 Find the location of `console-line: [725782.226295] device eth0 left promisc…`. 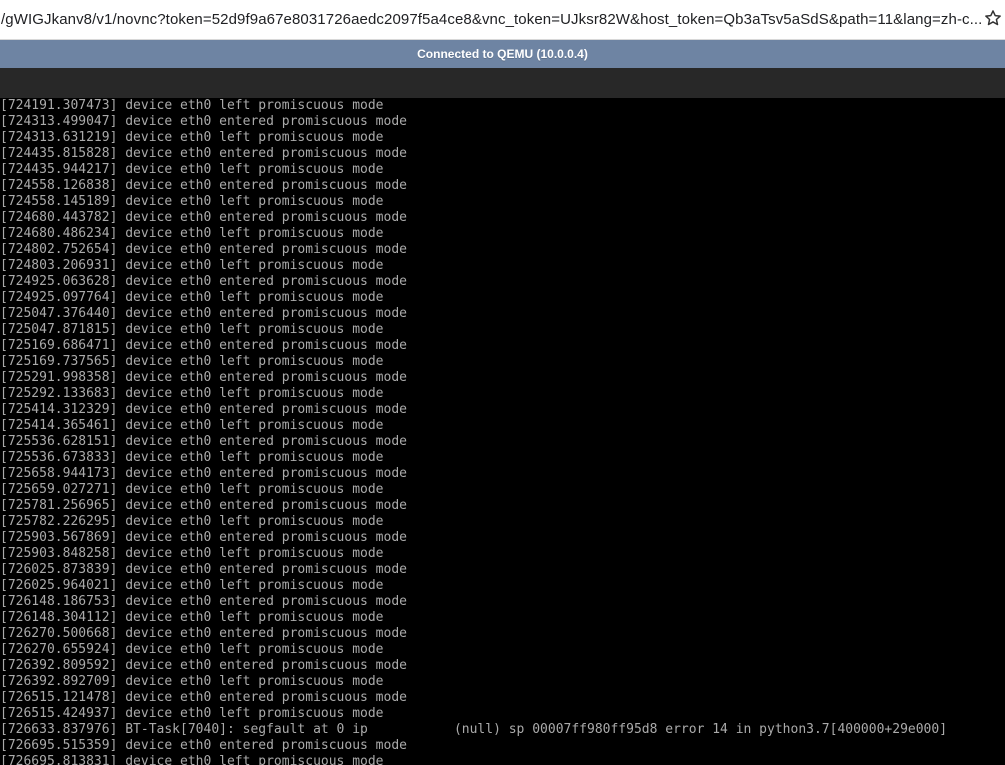

console-line: [725782.226295] device eth0 left promisc… is located at coordinates (192, 521).